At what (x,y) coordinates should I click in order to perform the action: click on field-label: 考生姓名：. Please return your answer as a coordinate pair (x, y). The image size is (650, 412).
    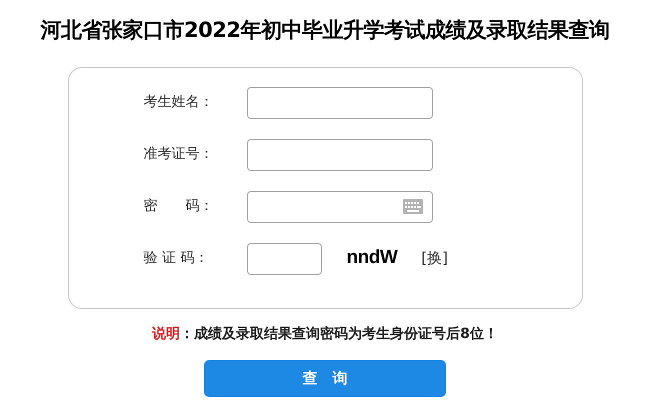
    Looking at the image, I should click on (179, 102).